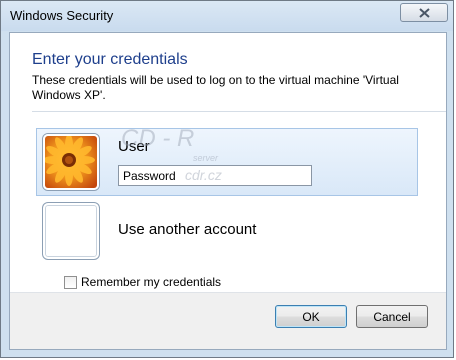  I want to click on remember-checkbox, so click(70, 282).